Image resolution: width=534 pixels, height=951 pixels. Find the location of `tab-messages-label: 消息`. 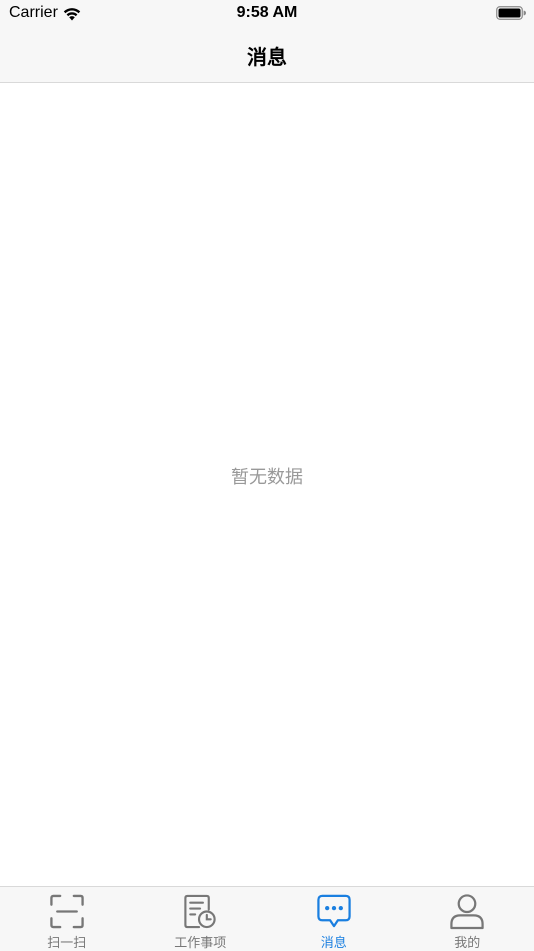

tab-messages-label: 消息 is located at coordinates (334, 941).